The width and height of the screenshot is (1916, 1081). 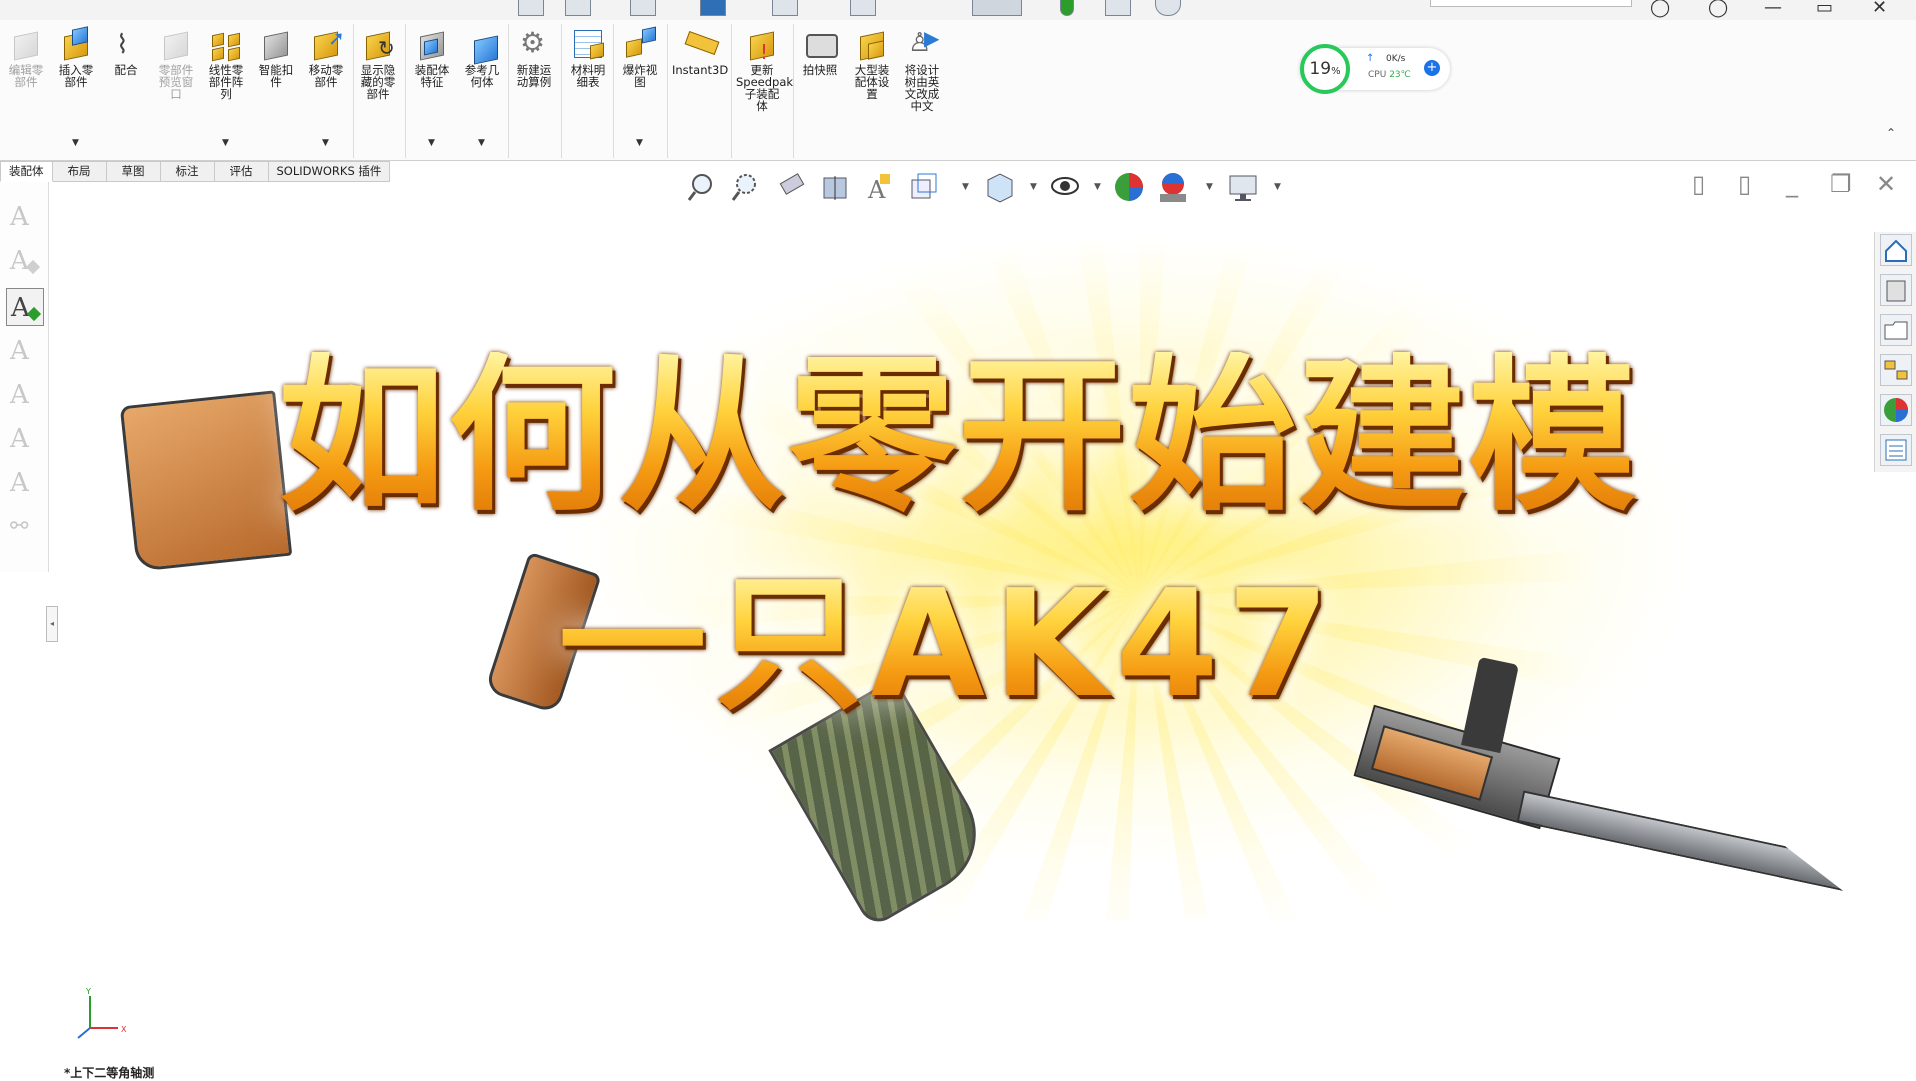 I want to click on annotation-tool-active: A, so click(x=25, y=307).